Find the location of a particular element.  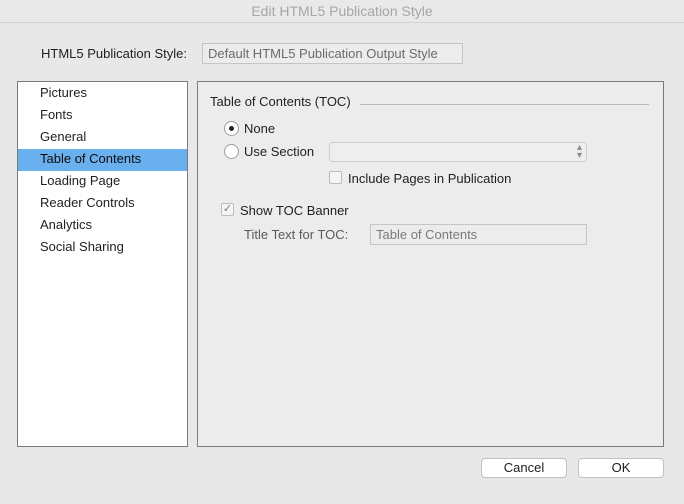

show-toc-banner-checkbox: ✓ is located at coordinates (227, 209).